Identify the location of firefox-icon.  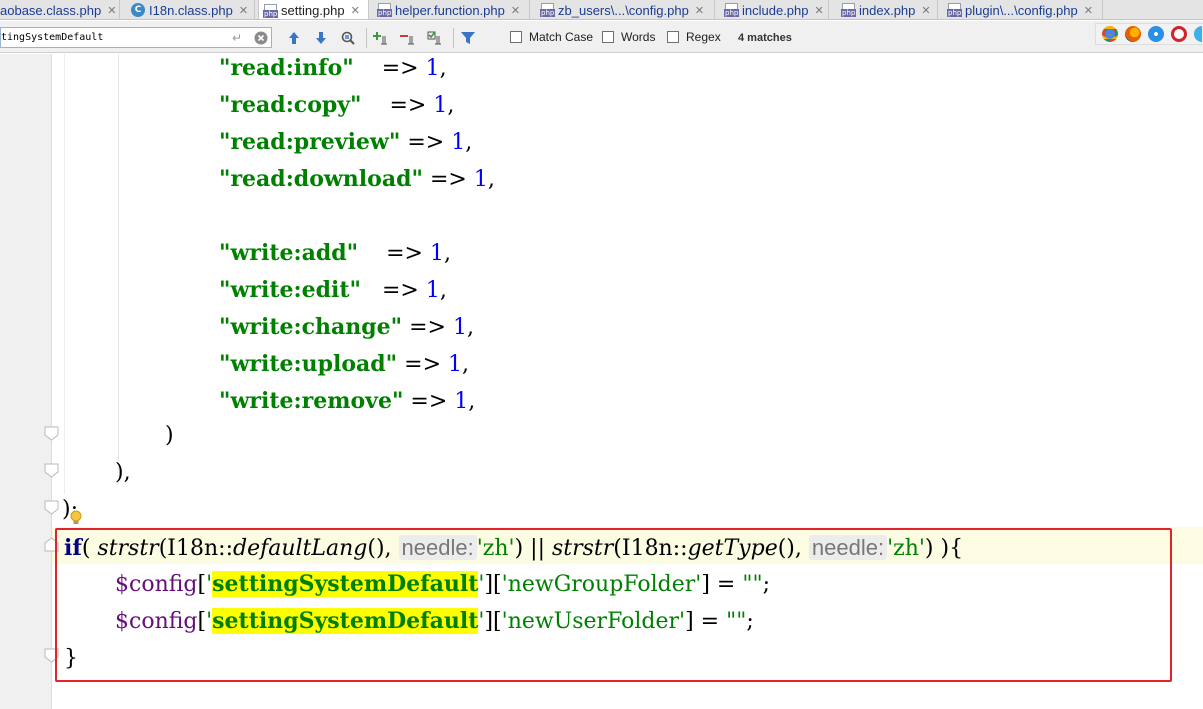
(1133, 34).